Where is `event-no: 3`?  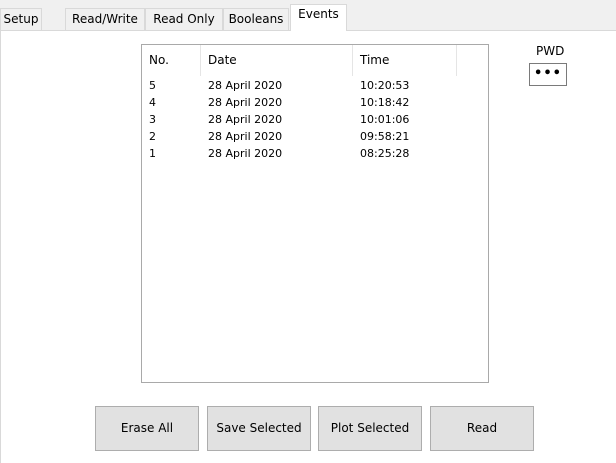
event-no: 3 is located at coordinates (152, 119).